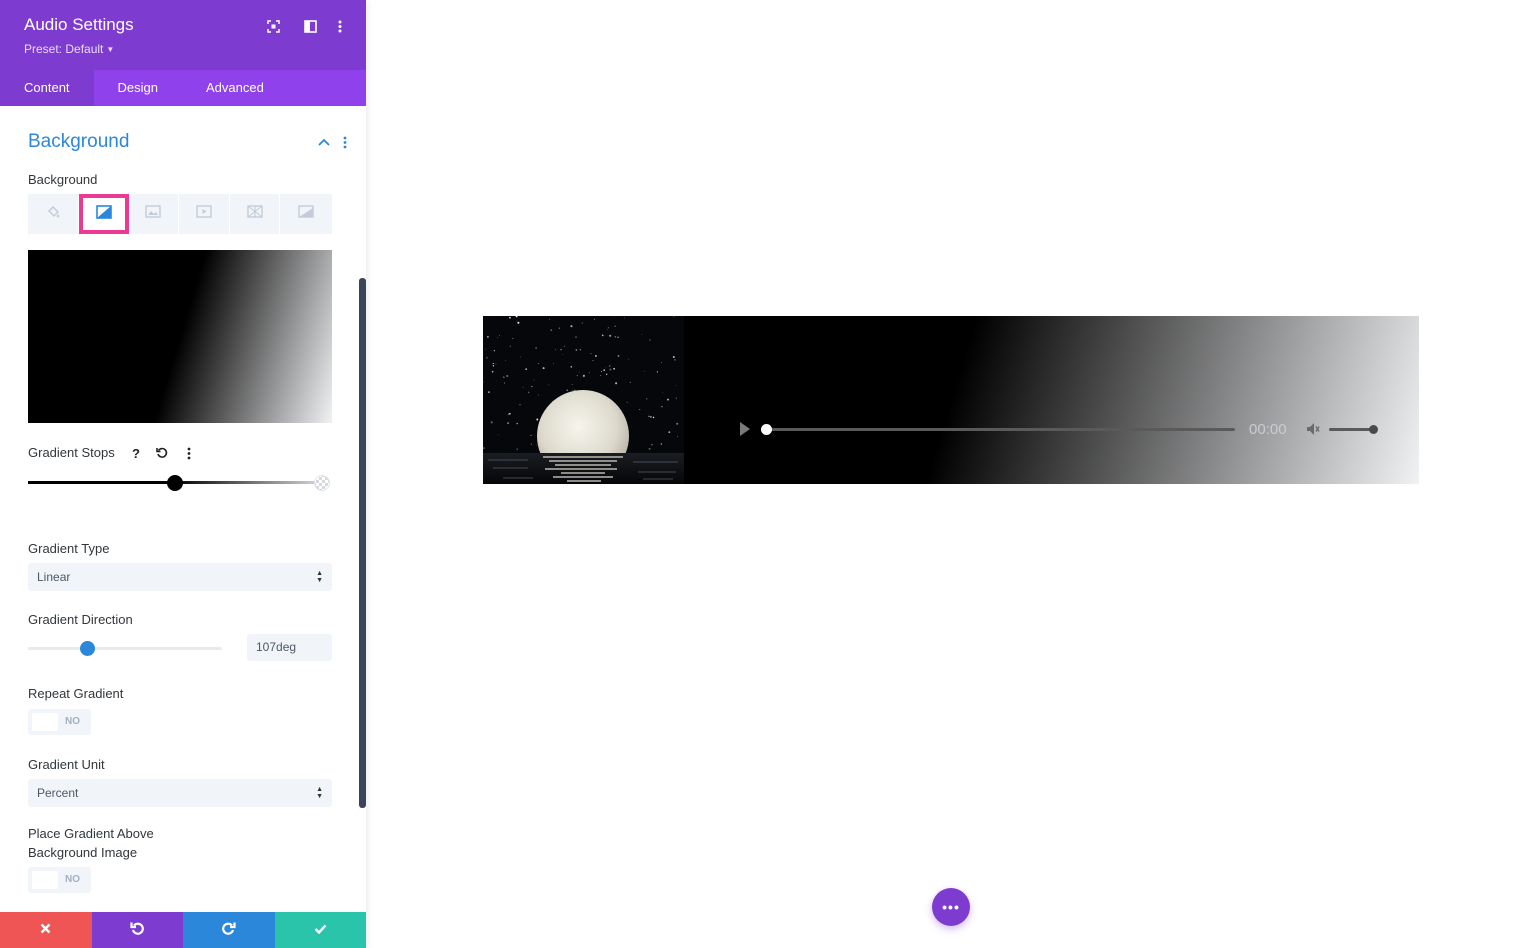  What do you see at coordinates (745, 429) in the screenshot?
I see `play-icon` at bounding box center [745, 429].